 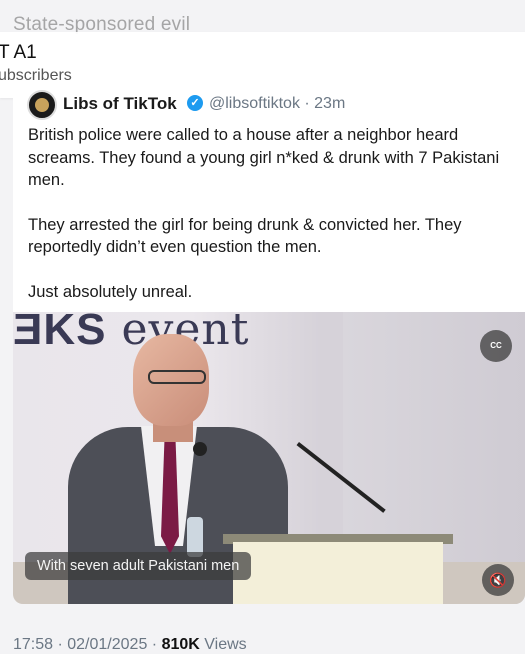 What do you see at coordinates (131, 333) in the screenshot?
I see `video-event-sign: ƎKS event` at bounding box center [131, 333].